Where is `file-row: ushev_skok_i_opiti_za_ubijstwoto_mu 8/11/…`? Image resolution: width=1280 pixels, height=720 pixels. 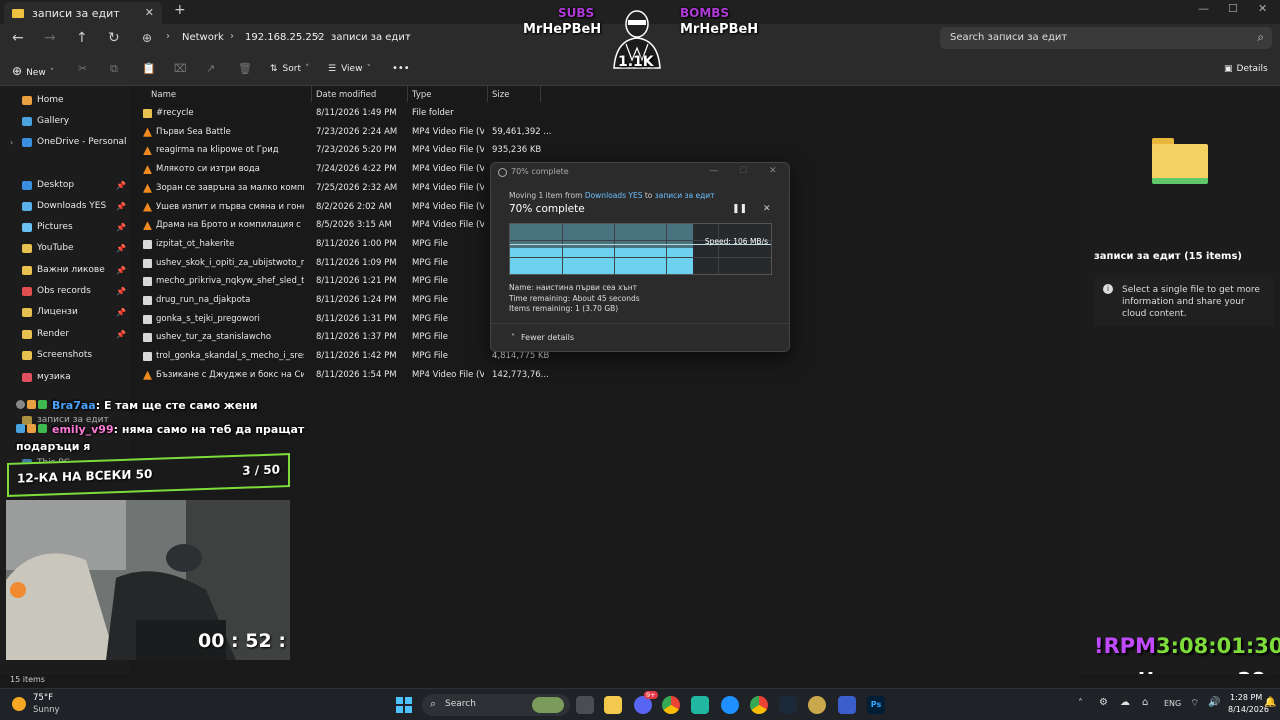 file-row: ushev_skok_i_opiti_za_ubijstwoto_mu 8/11/… is located at coordinates (340, 264).